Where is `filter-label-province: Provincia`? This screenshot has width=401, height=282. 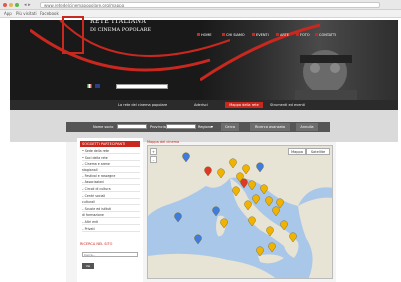
filter-label-province: Provincia is located at coordinates (158, 127).